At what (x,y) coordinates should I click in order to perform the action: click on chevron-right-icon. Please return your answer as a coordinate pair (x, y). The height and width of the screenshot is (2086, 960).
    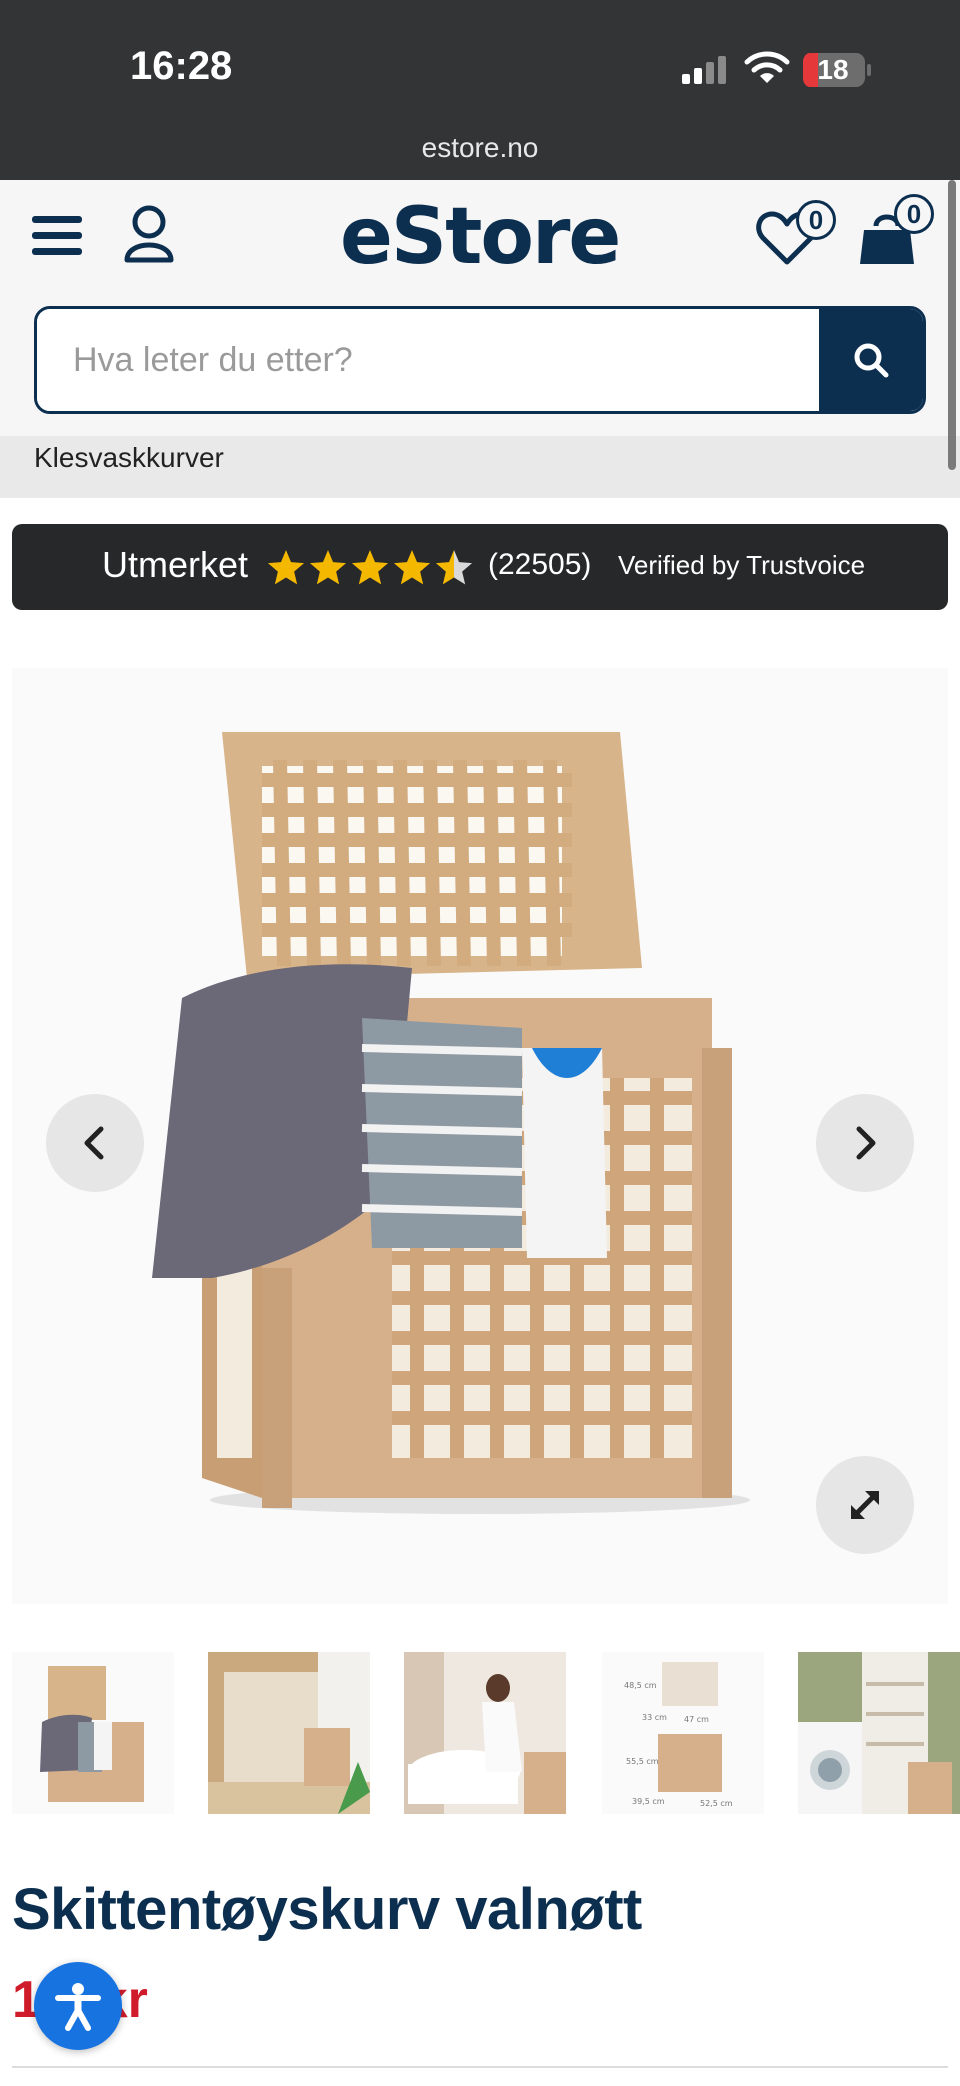
    Looking at the image, I should click on (866, 1143).